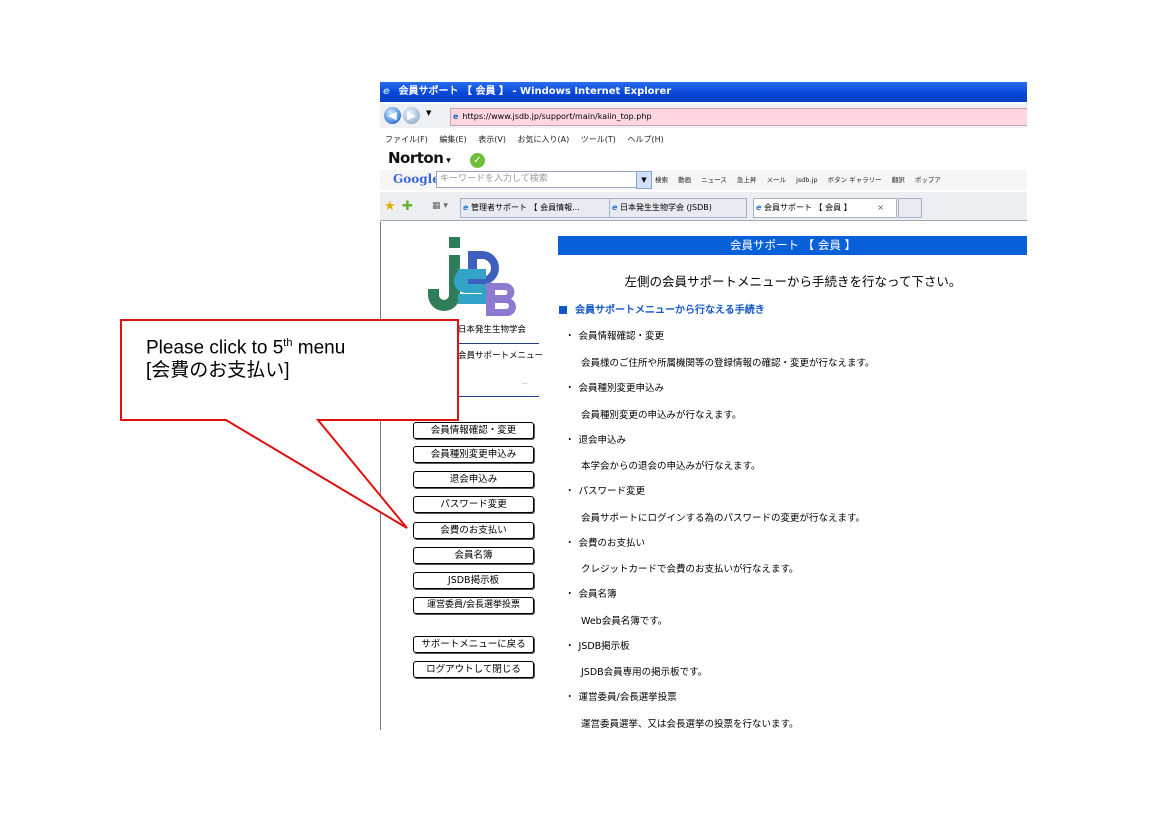  What do you see at coordinates (690, 569) in the screenshot?
I see `item-desc: クレジットカードで会費のお支払いが行なえます。` at bounding box center [690, 569].